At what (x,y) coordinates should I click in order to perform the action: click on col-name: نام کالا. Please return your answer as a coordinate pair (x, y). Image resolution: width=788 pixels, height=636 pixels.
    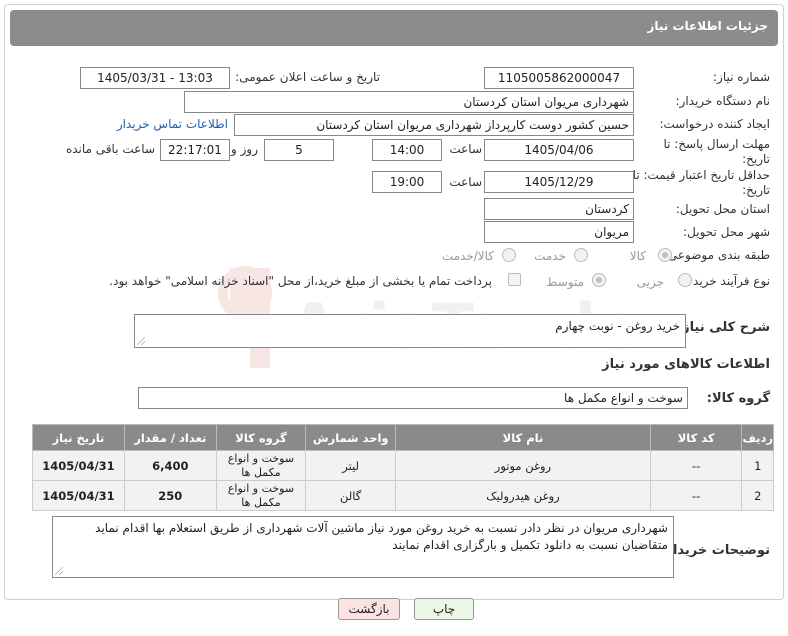
    Looking at the image, I should click on (523, 437).